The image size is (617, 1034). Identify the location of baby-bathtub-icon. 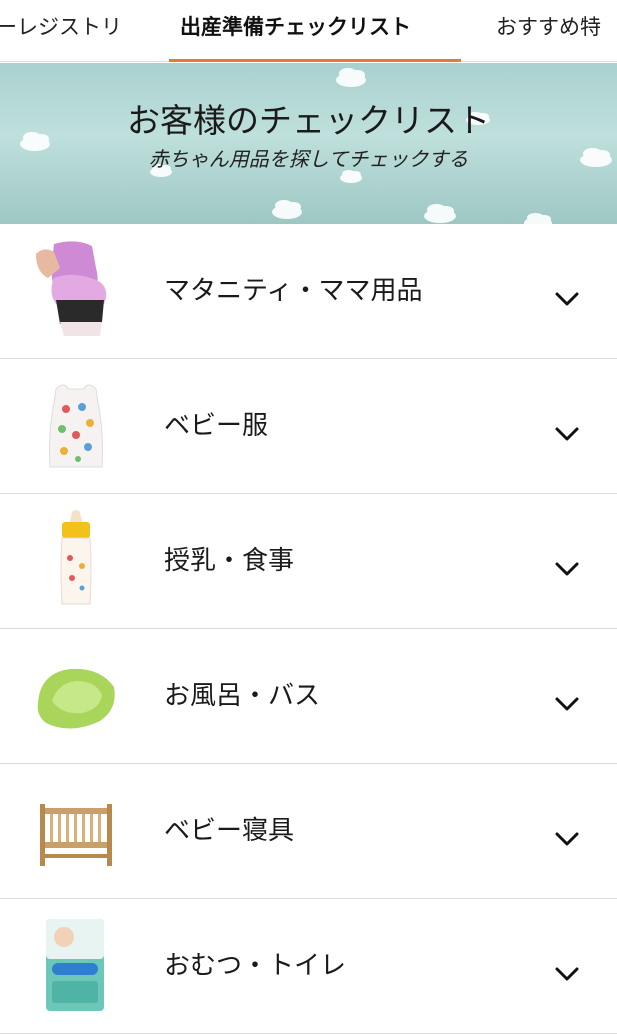
(76, 698).